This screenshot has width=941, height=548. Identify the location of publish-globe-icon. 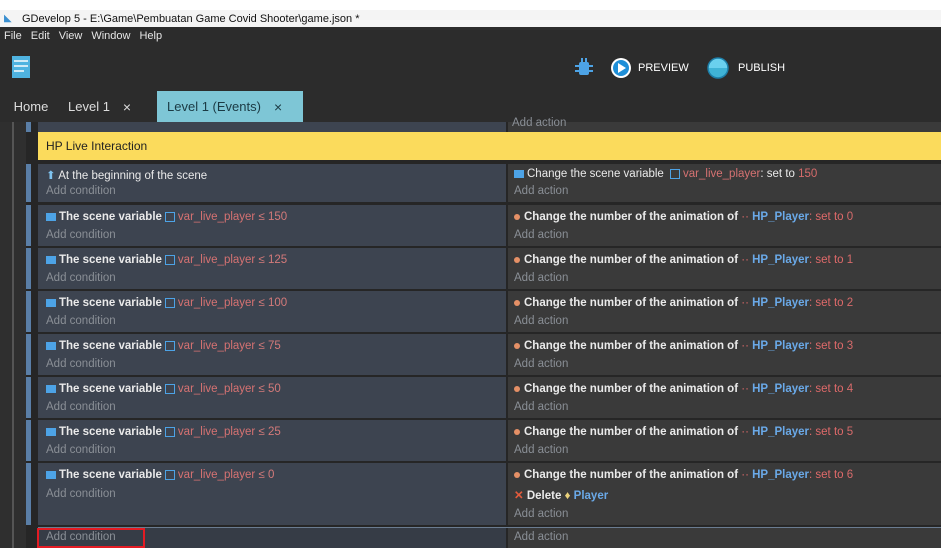
(718, 68).